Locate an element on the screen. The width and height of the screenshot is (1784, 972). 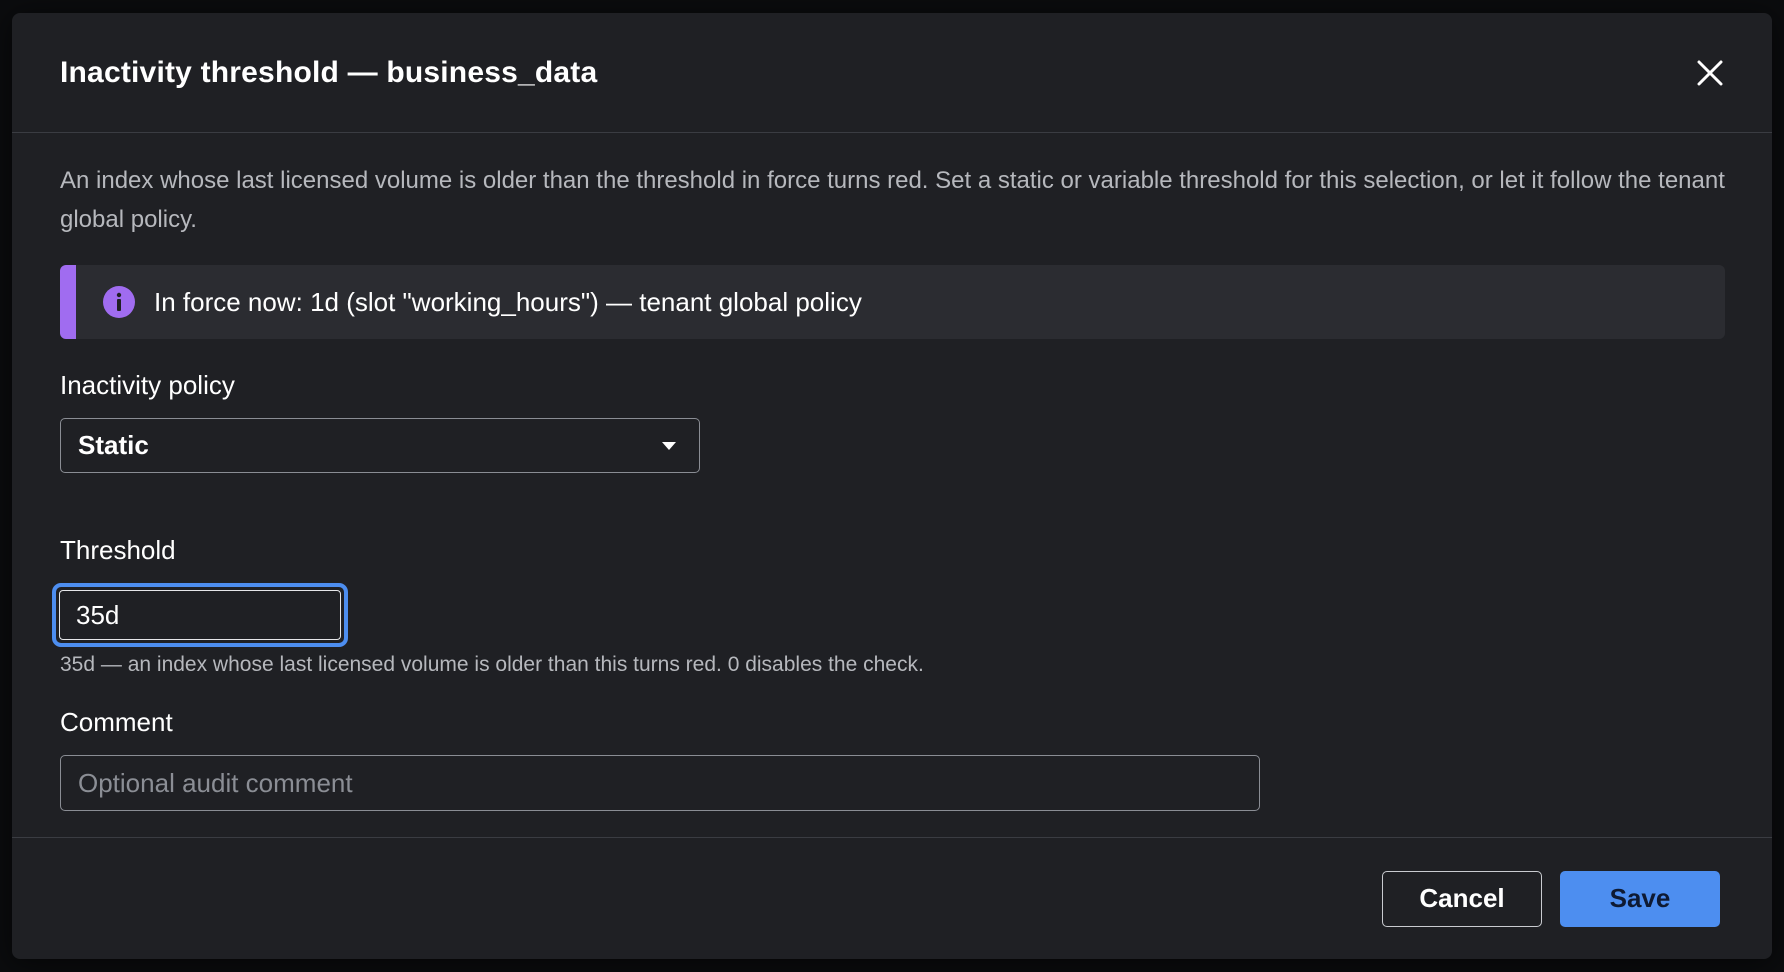
save-button: Save is located at coordinates (1640, 898).